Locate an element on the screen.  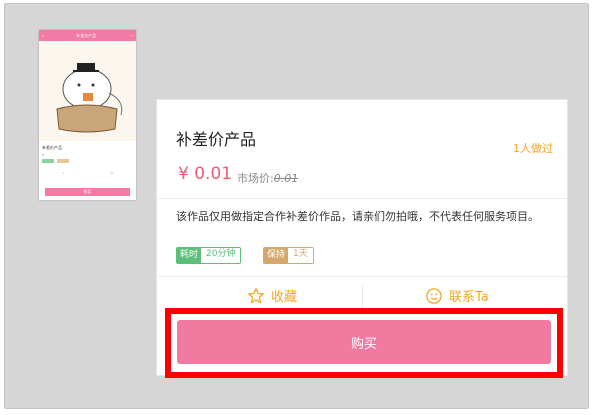
thumbnail-product-illustration is located at coordinates (87, 91).